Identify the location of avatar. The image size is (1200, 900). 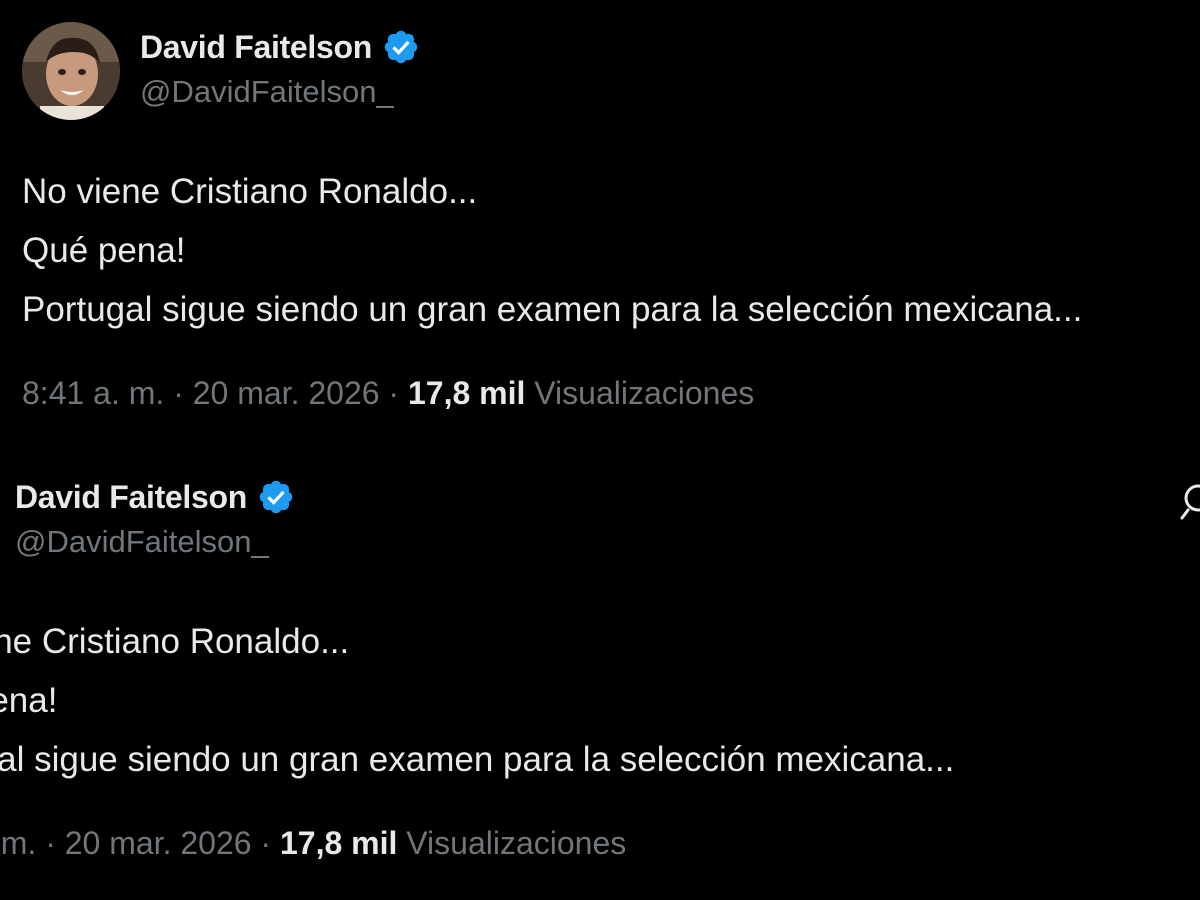
(71, 71).